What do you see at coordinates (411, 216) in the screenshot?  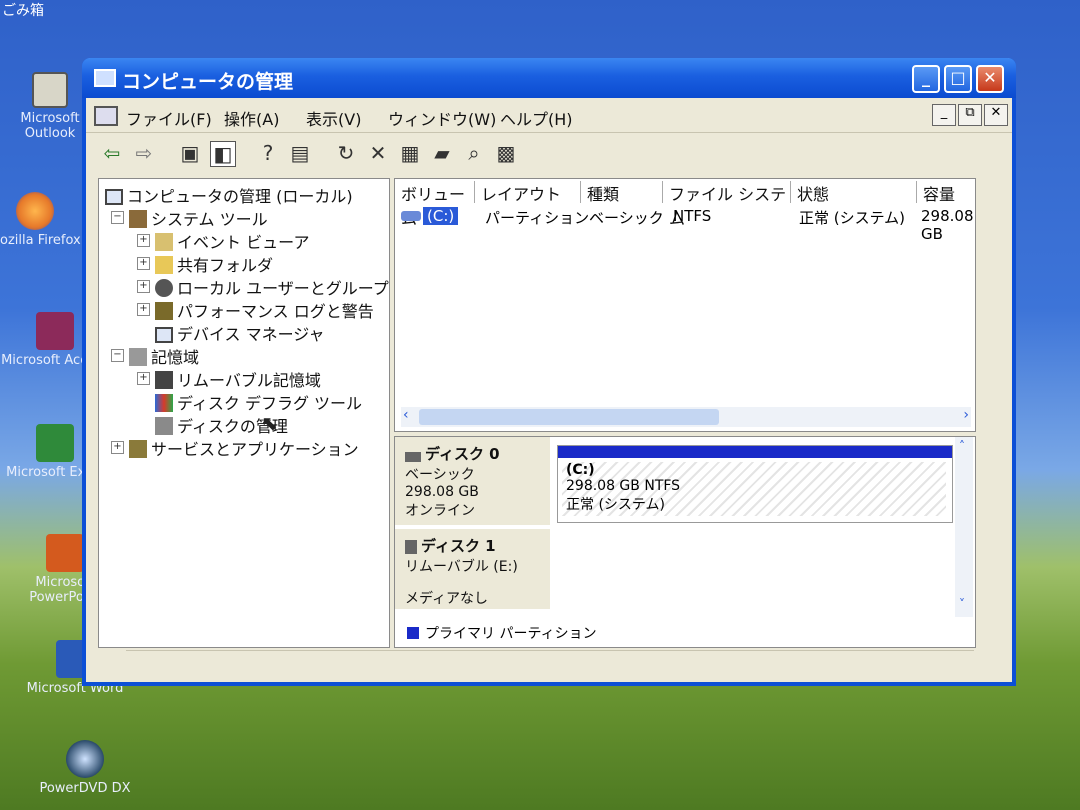 I see `drive-icon` at bounding box center [411, 216].